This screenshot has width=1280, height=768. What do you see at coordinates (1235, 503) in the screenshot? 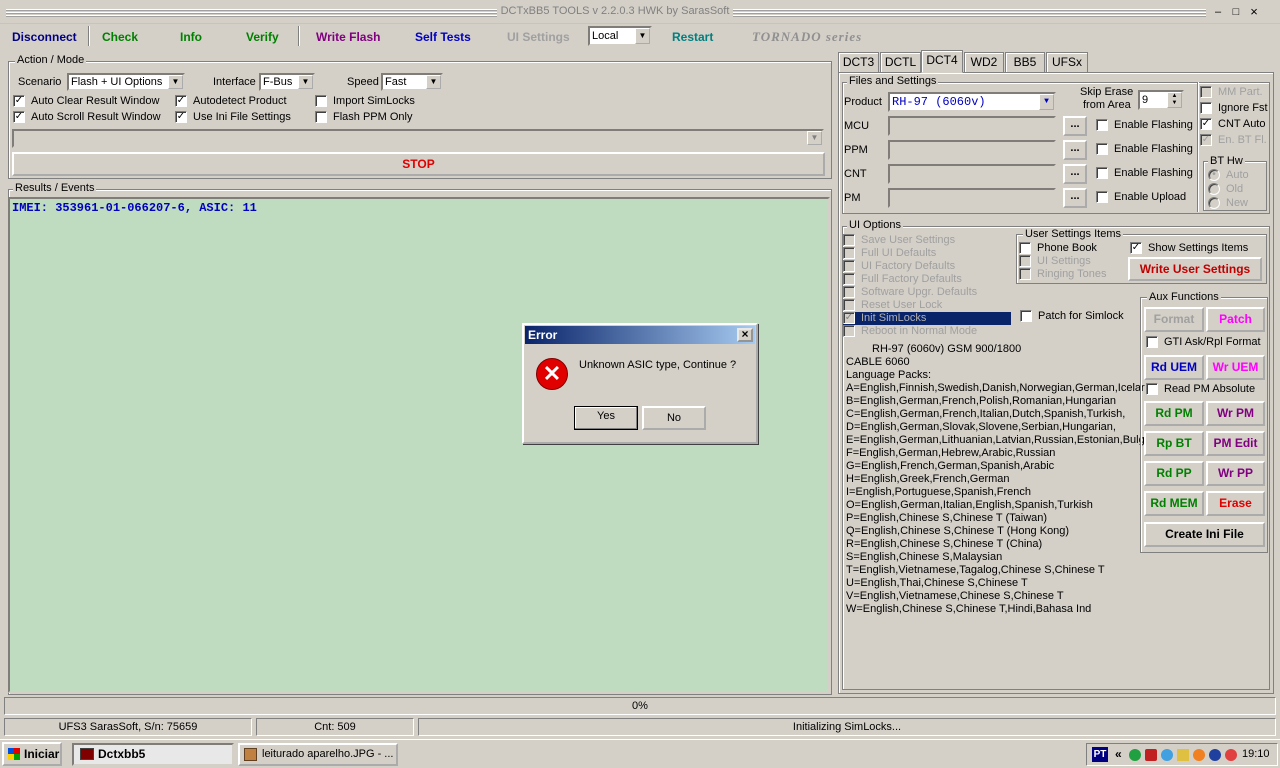
I see `erase-button: Erase` at bounding box center [1235, 503].